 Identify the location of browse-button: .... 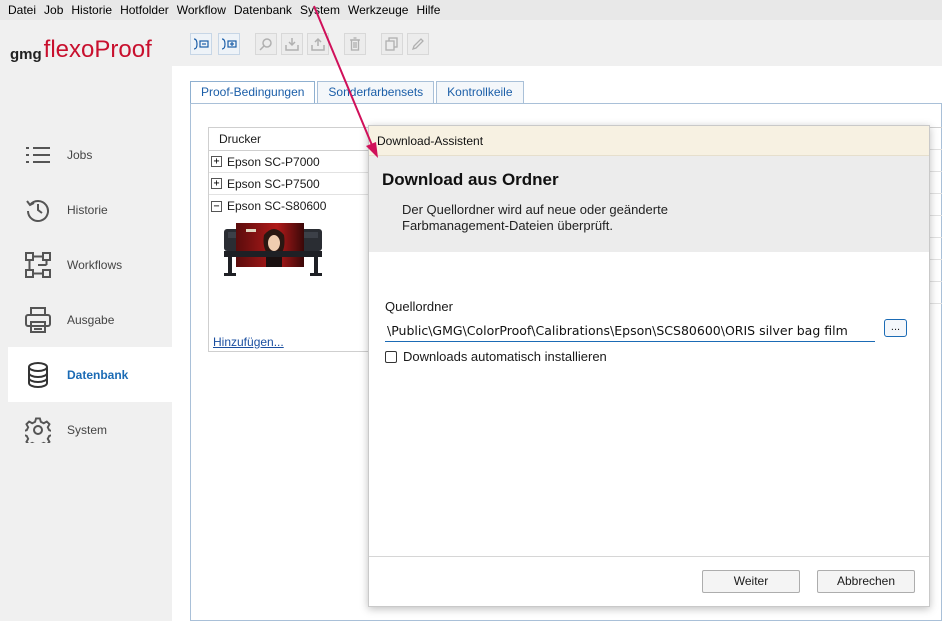
(895, 328).